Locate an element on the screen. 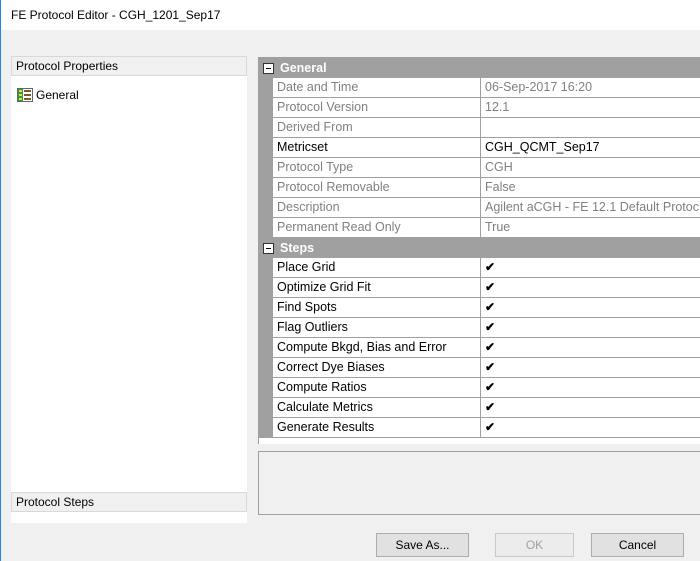  property-row: Compute Ratios ✔ is located at coordinates (479, 388).